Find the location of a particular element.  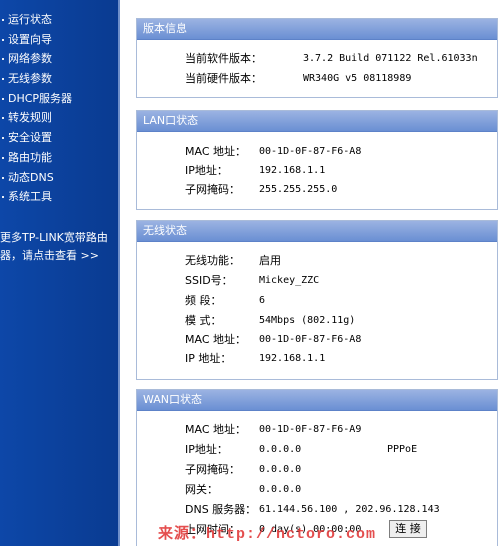

sidebar-item-label: DHCP服务器 is located at coordinates (40, 98).